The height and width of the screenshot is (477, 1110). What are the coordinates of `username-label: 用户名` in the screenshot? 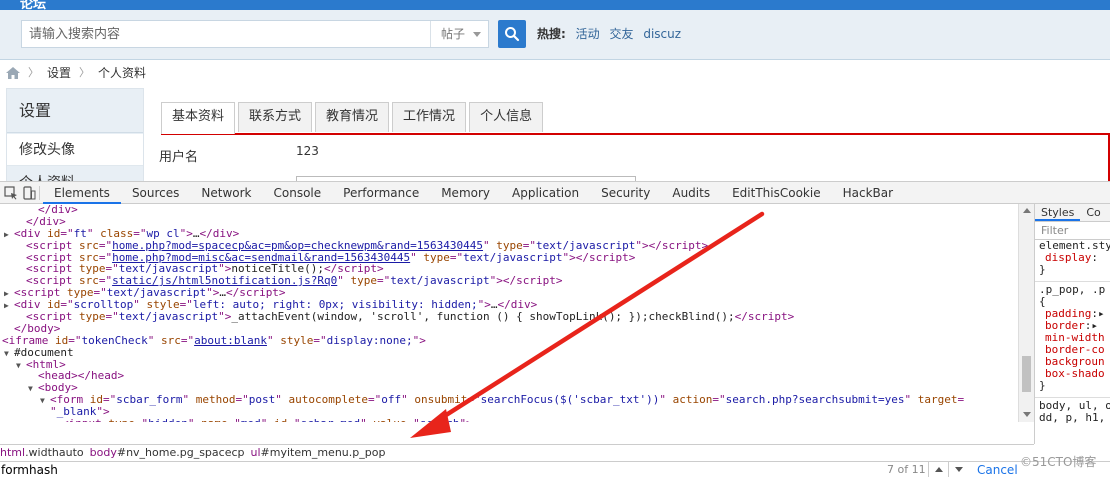 It's located at (179, 157).